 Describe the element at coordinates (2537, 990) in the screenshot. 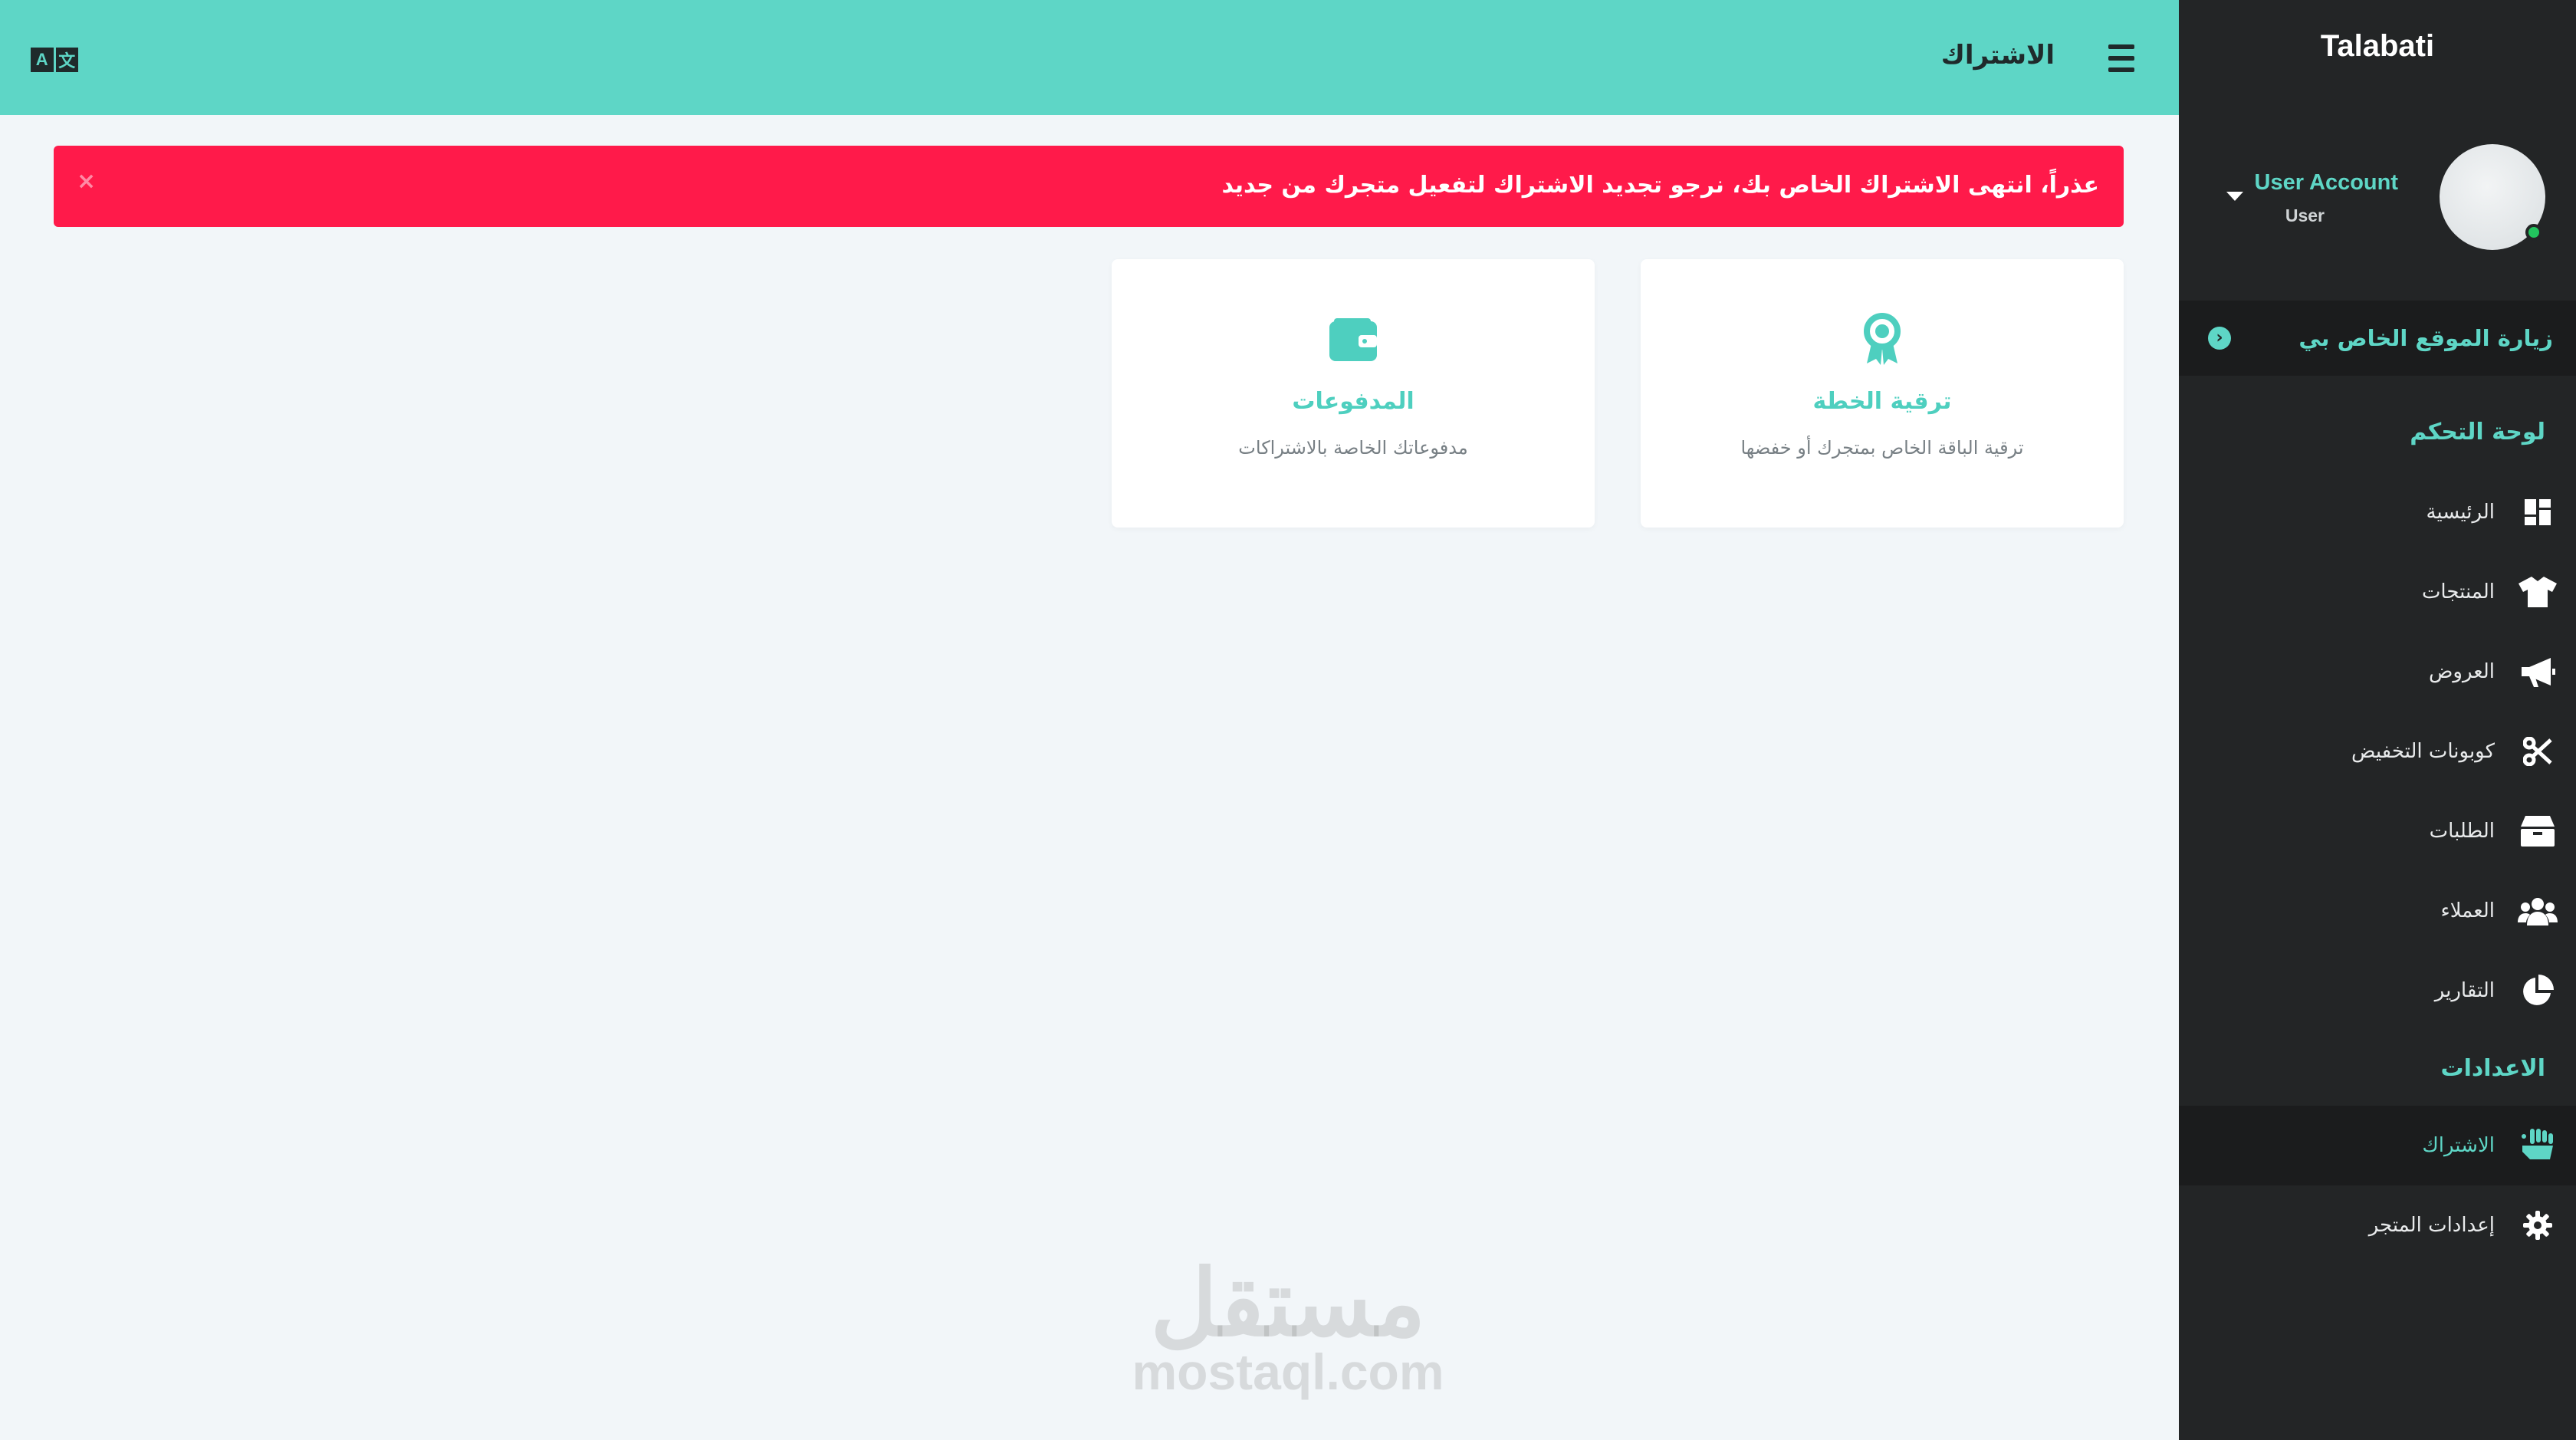

I see `pie-chart-icon` at that location.